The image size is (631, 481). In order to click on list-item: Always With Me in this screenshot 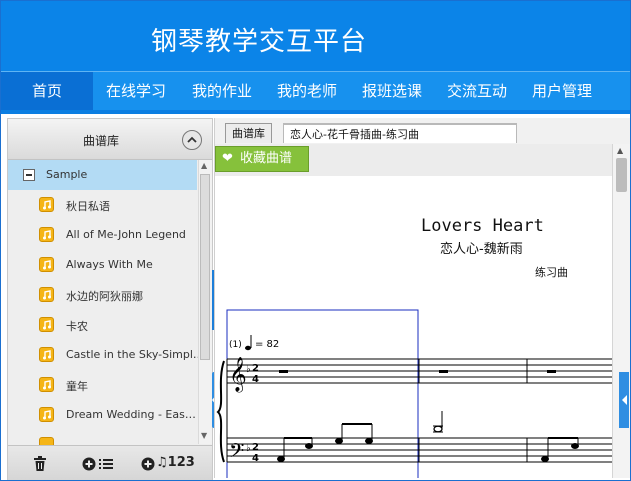, I will do `click(103, 265)`.